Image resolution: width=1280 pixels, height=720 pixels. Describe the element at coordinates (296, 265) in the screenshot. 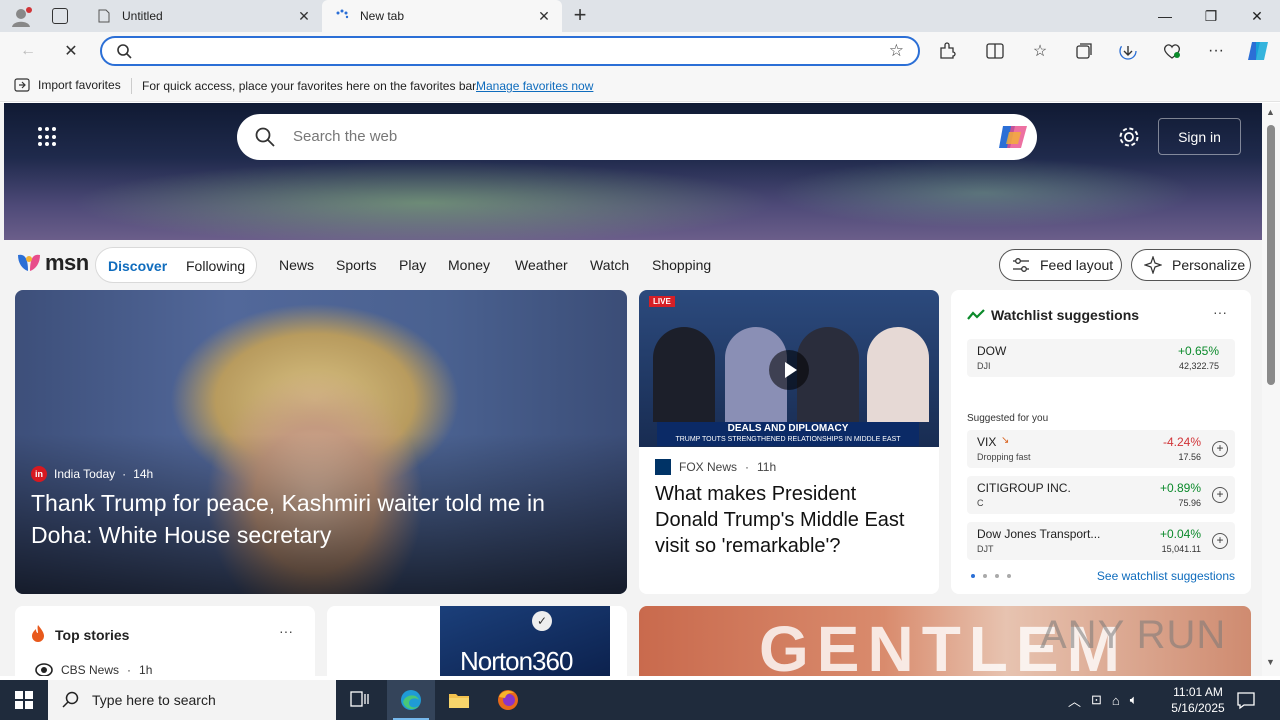

I see `nav-news: News` at that location.